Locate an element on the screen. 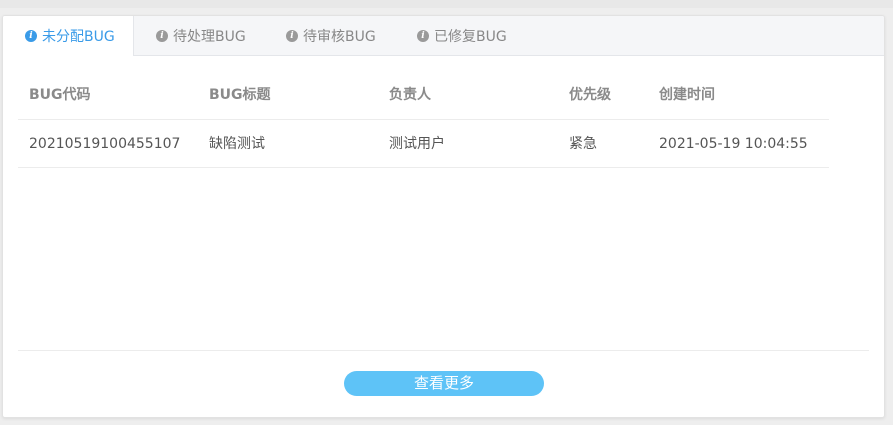  cell-bug-code: 20210519100455107 is located at coordinates (105, 144).